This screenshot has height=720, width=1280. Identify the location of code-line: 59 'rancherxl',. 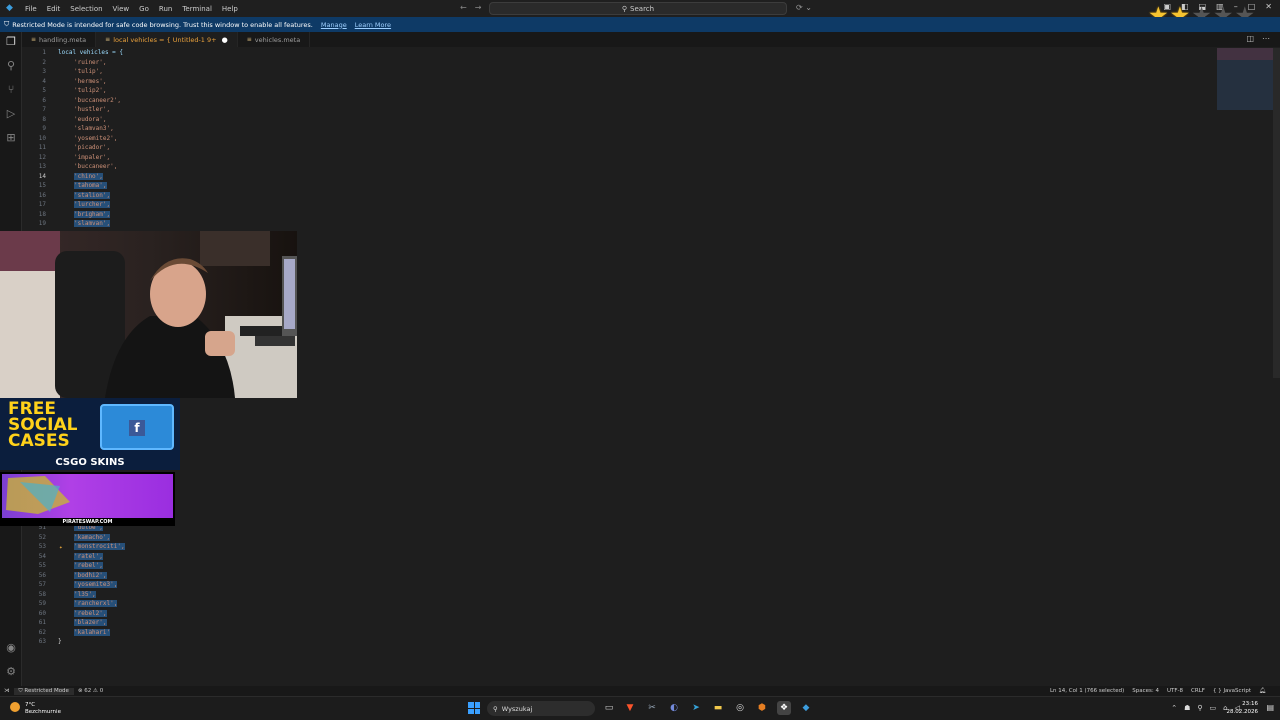
(622, 604).